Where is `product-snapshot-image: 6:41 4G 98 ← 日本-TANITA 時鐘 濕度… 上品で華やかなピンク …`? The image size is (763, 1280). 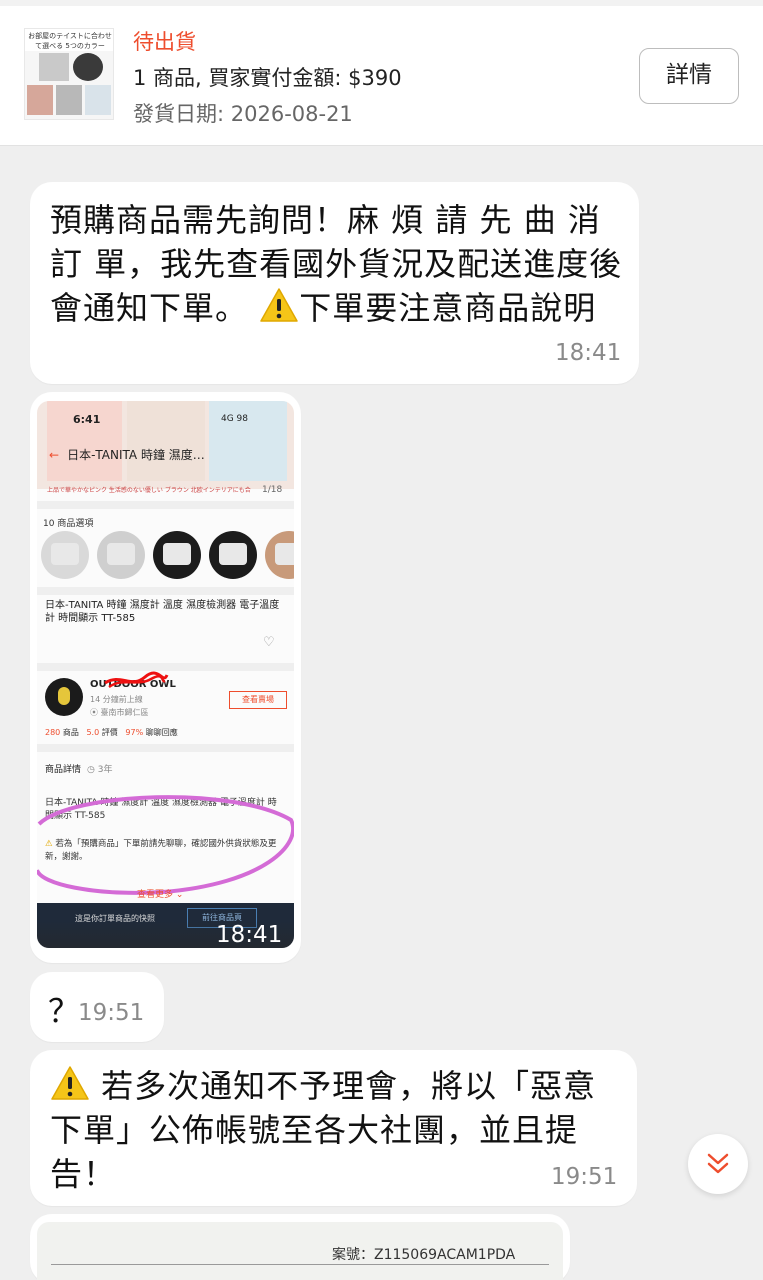
product-snapshot-image: 6:41 4G 98 ← 日本-TANITA 時鐘 濕度… 上品で華やかなピンク … is located at coordinates (165, 674).